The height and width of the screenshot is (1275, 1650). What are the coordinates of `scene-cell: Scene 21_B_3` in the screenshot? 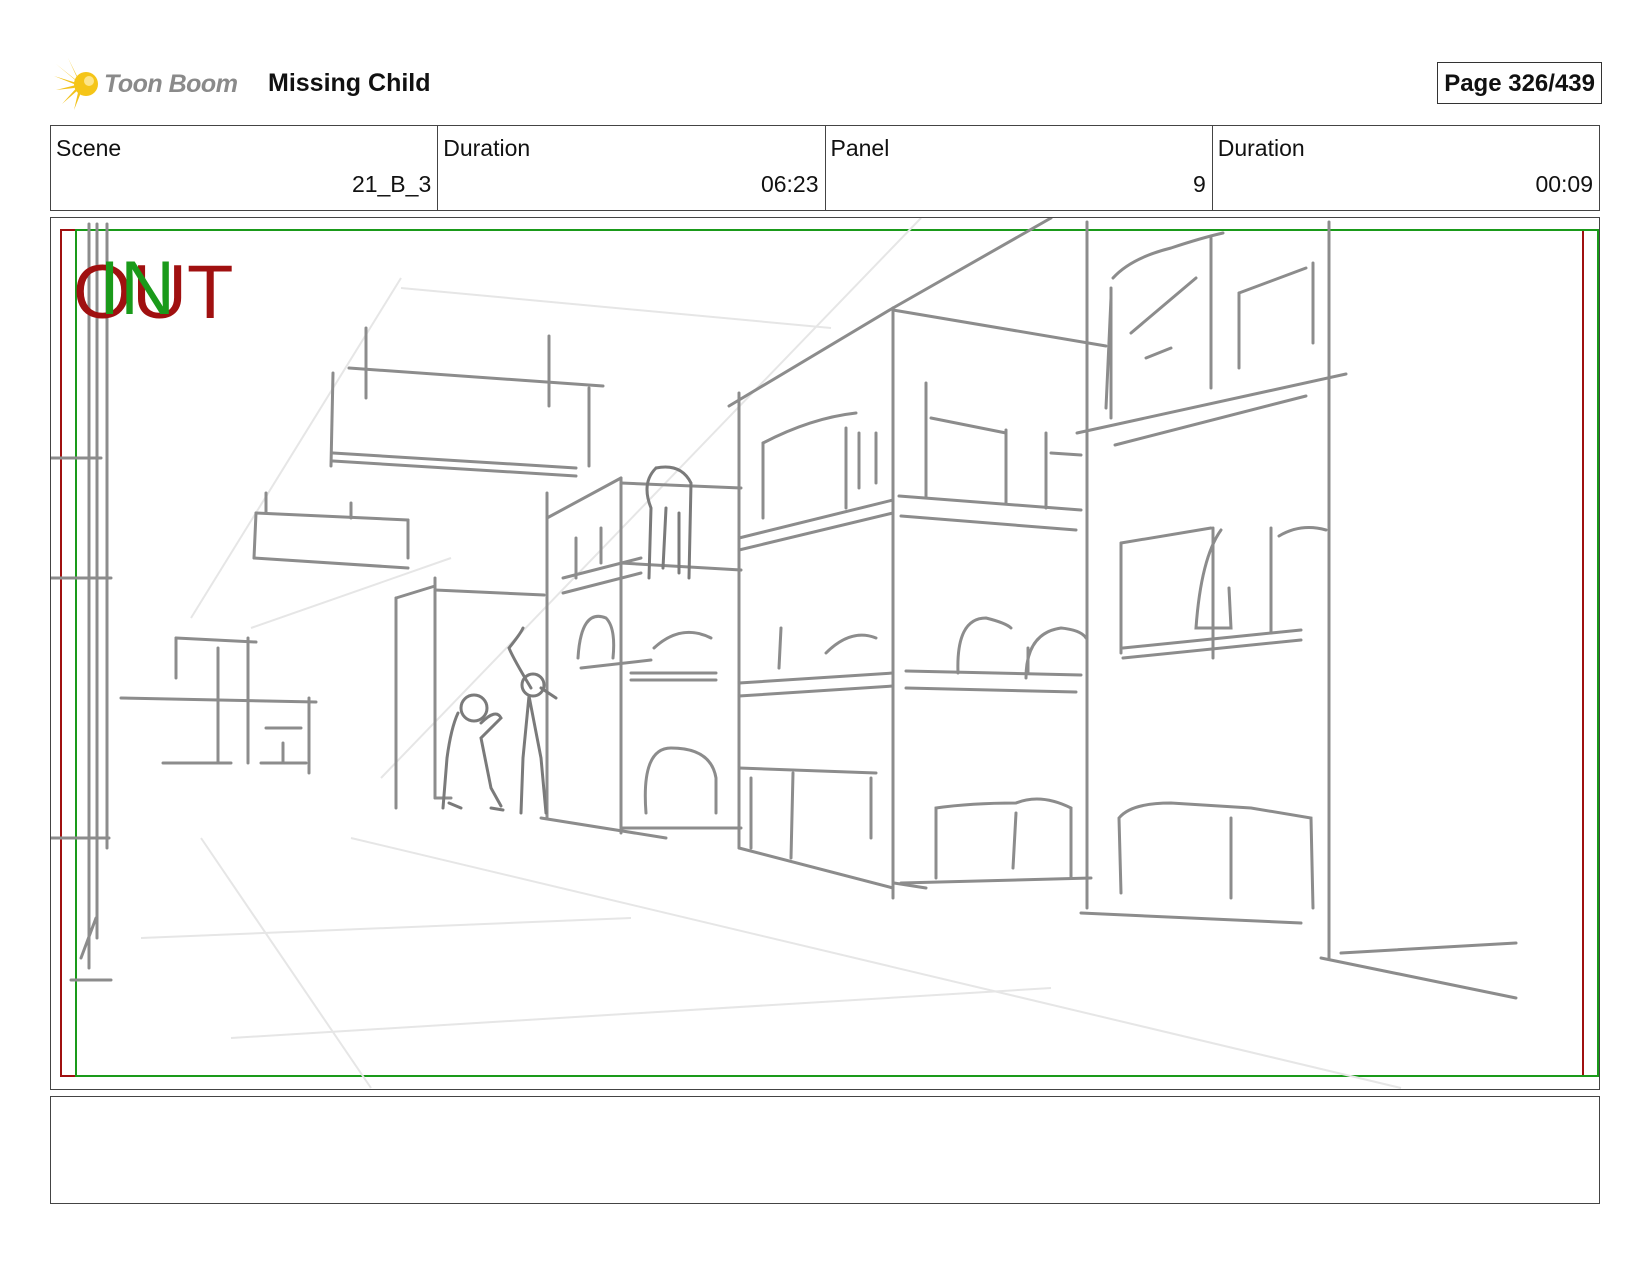 It's located at (245, 168).